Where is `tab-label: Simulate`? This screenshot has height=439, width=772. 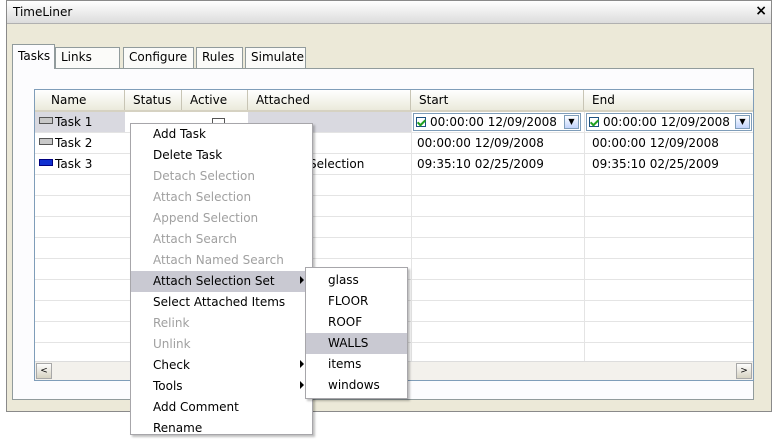
tab-label: Simulate is located at coordinates (278, 57).